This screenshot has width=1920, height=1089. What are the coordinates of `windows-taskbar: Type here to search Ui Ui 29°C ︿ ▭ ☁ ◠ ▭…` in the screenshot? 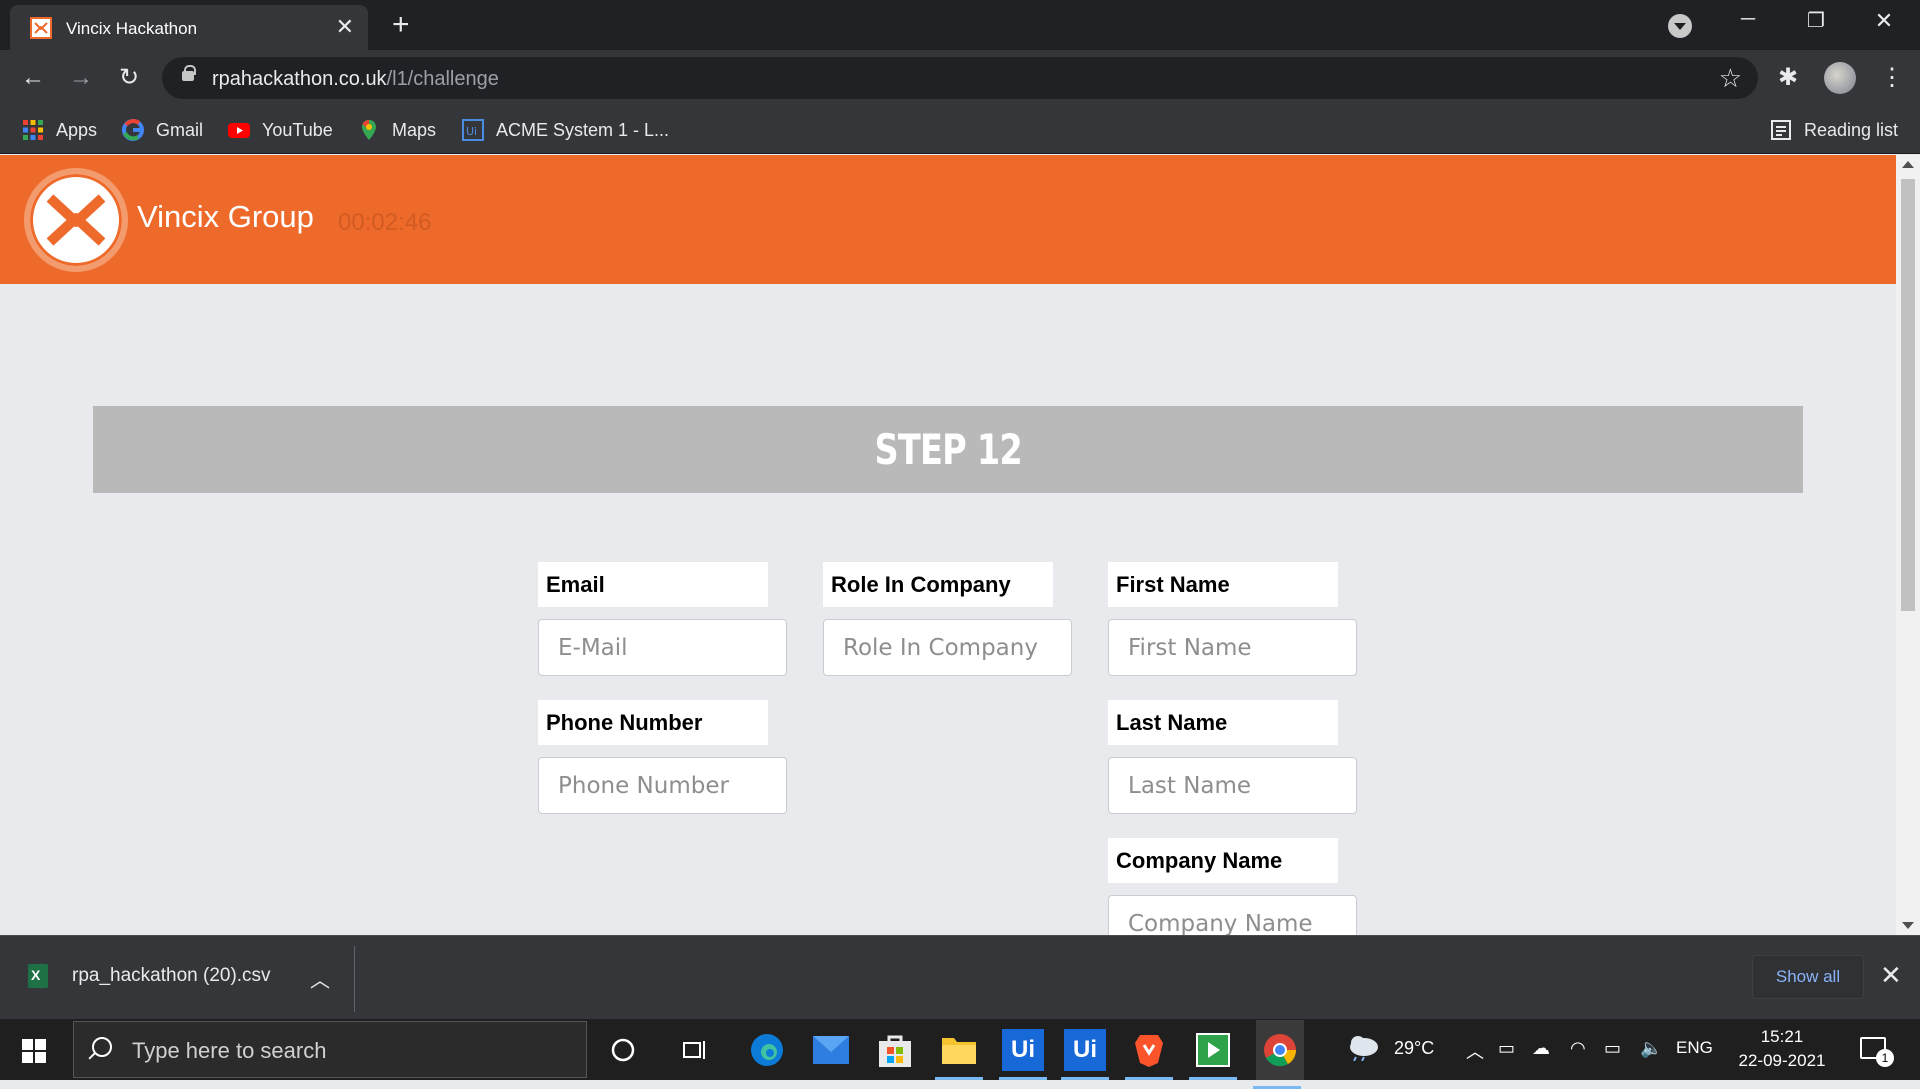 It's located at (960, 1054).